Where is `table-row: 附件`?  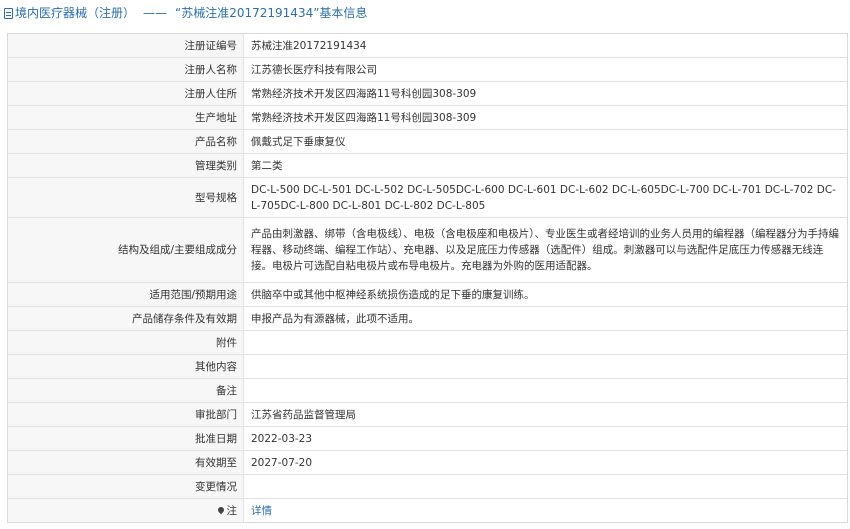
table-row: 附件 is located at coordinates (427, 342).